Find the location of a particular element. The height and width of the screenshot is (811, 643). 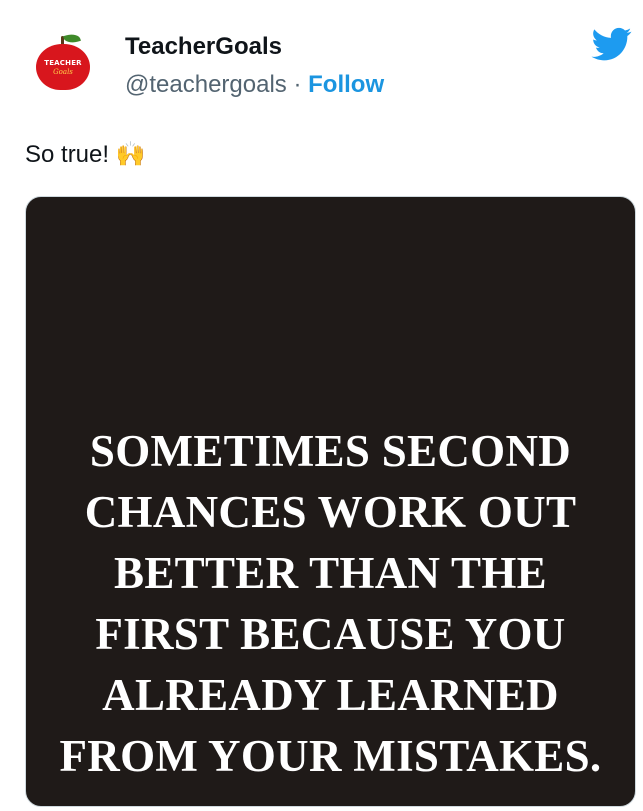

avatar: TEACHER Goals is located at coordinates (63, 61).